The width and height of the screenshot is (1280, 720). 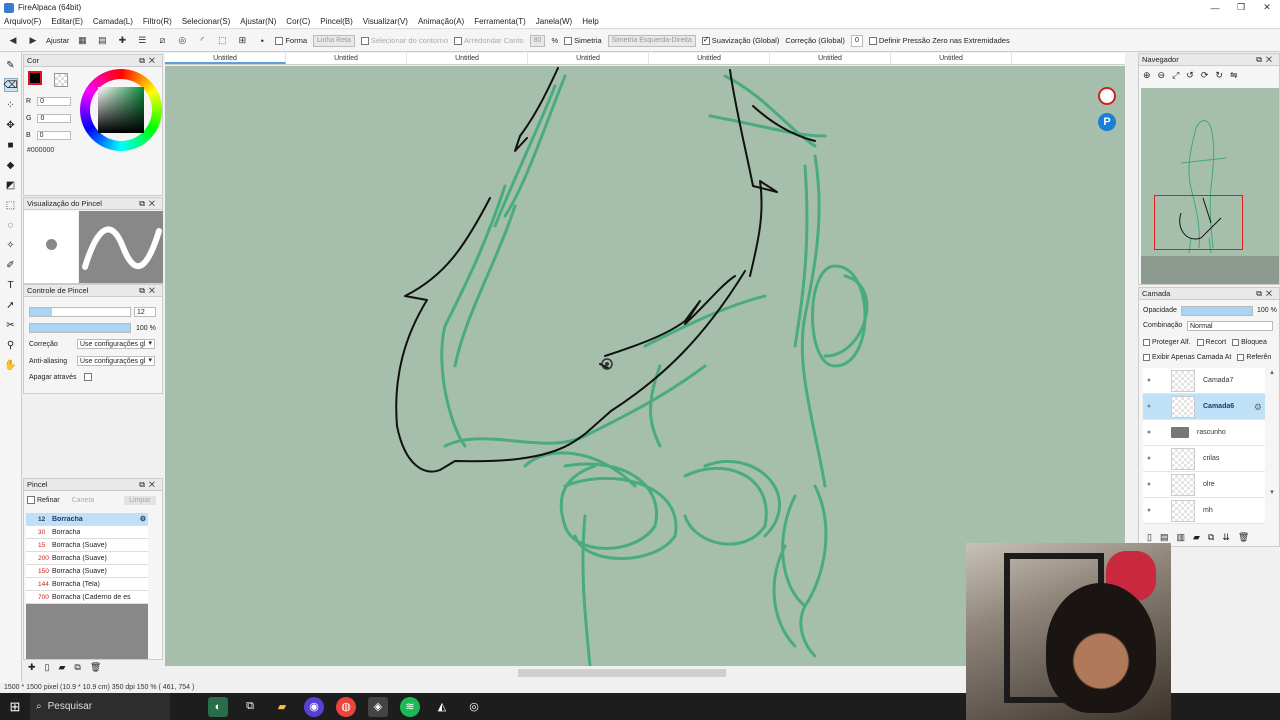 What do you see at coordinates (250, 707) in the screenshot?
I see `task-view-icon: ⧉` at bounding box center [250, 707].